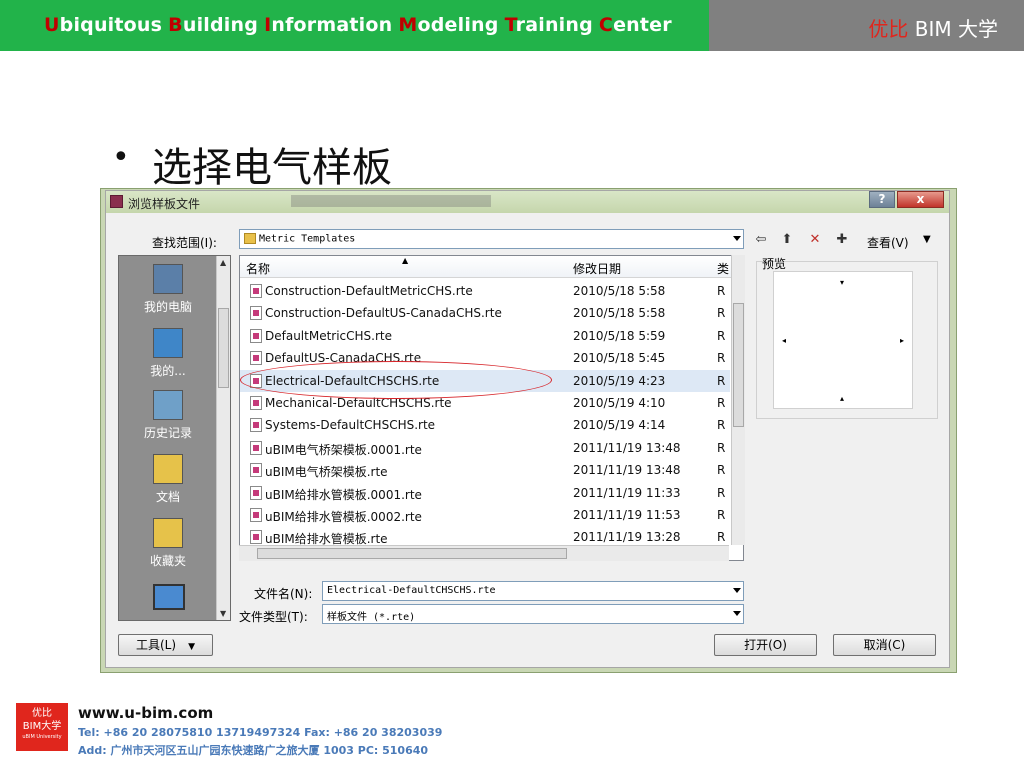 Image resolution: width=1024 pixels, height=768 pixels. I want to click on column-header-name: 名称, so click(258, 268).